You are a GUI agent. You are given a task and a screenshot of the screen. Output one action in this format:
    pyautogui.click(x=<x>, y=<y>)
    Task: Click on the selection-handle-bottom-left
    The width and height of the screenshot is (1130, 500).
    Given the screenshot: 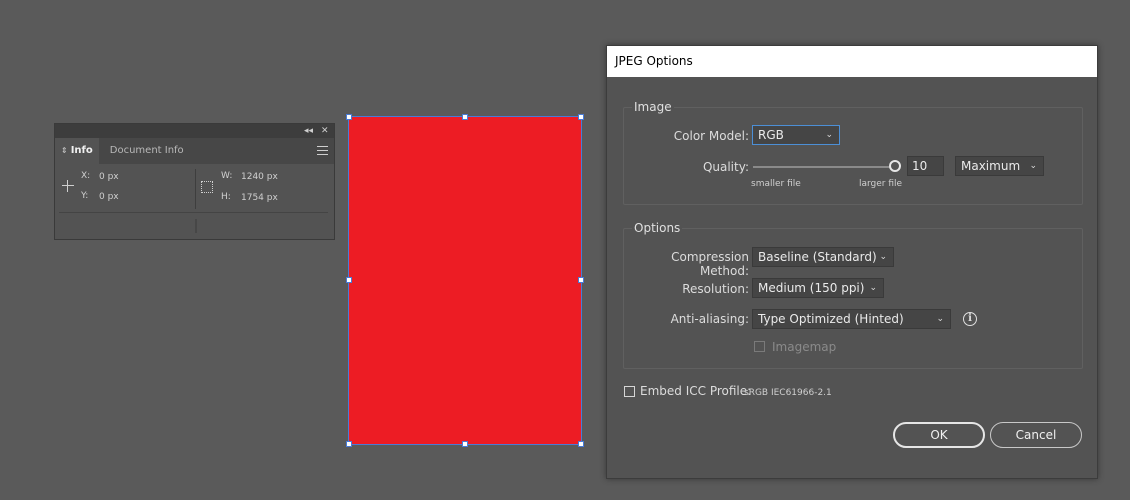 What is the action you would take?
    pyautogui.click(x=349, y=444)
    